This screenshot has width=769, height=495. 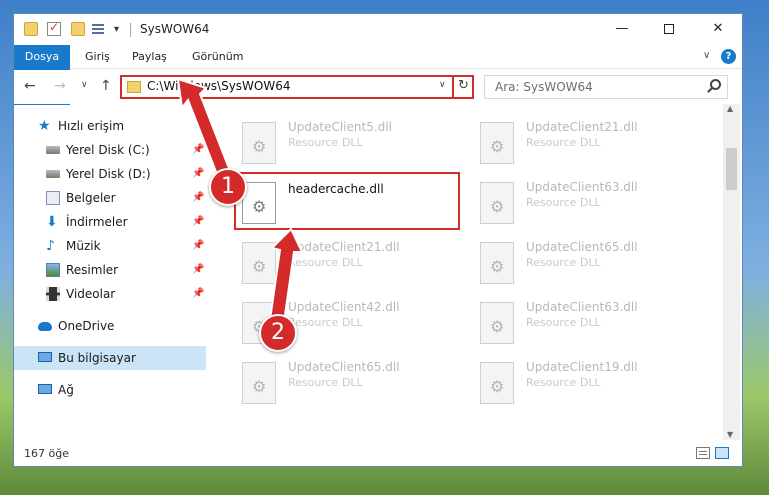 What do you see at coordinates (728, 56) in the screenshot?
I see `help-icon: ?` at bounding box center [728, 56].